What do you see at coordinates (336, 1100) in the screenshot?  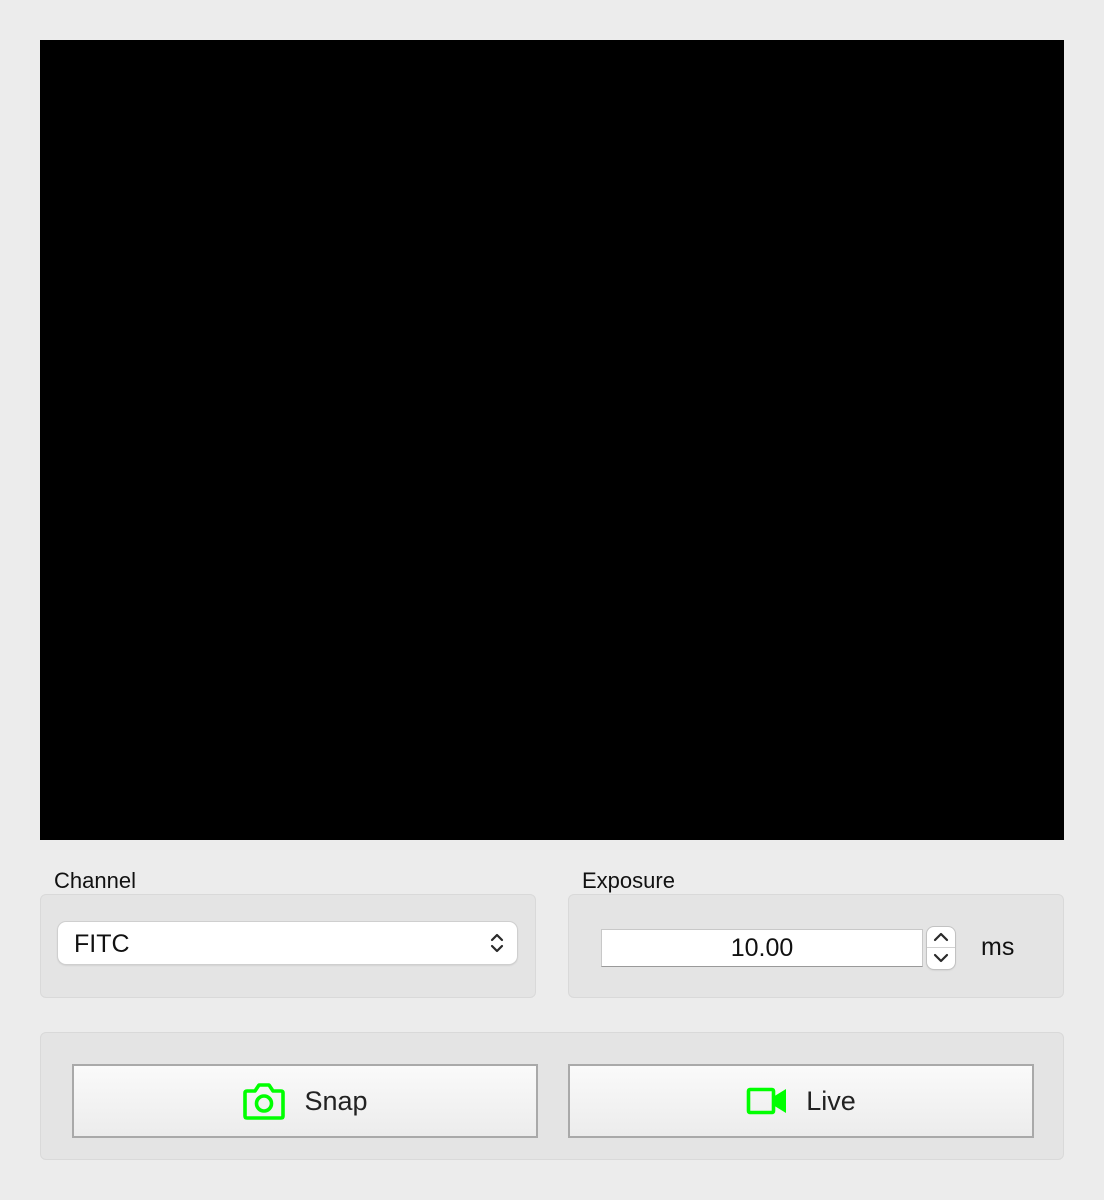 I see `snap-button-label: Snap` at bounding box center [336, 1100].